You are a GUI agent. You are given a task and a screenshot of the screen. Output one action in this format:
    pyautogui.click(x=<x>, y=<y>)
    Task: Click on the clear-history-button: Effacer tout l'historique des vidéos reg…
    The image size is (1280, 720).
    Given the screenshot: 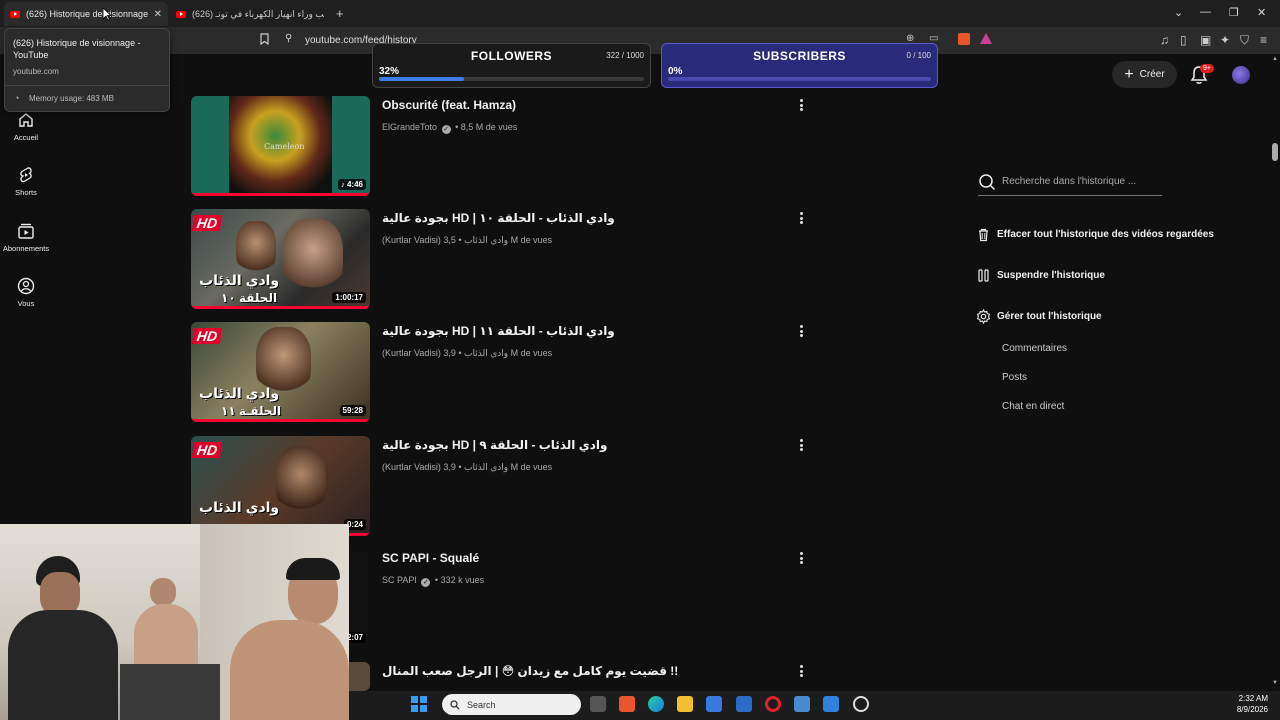 What is the action you would take?
    pyautogui.click(x=1095, y=234)
    